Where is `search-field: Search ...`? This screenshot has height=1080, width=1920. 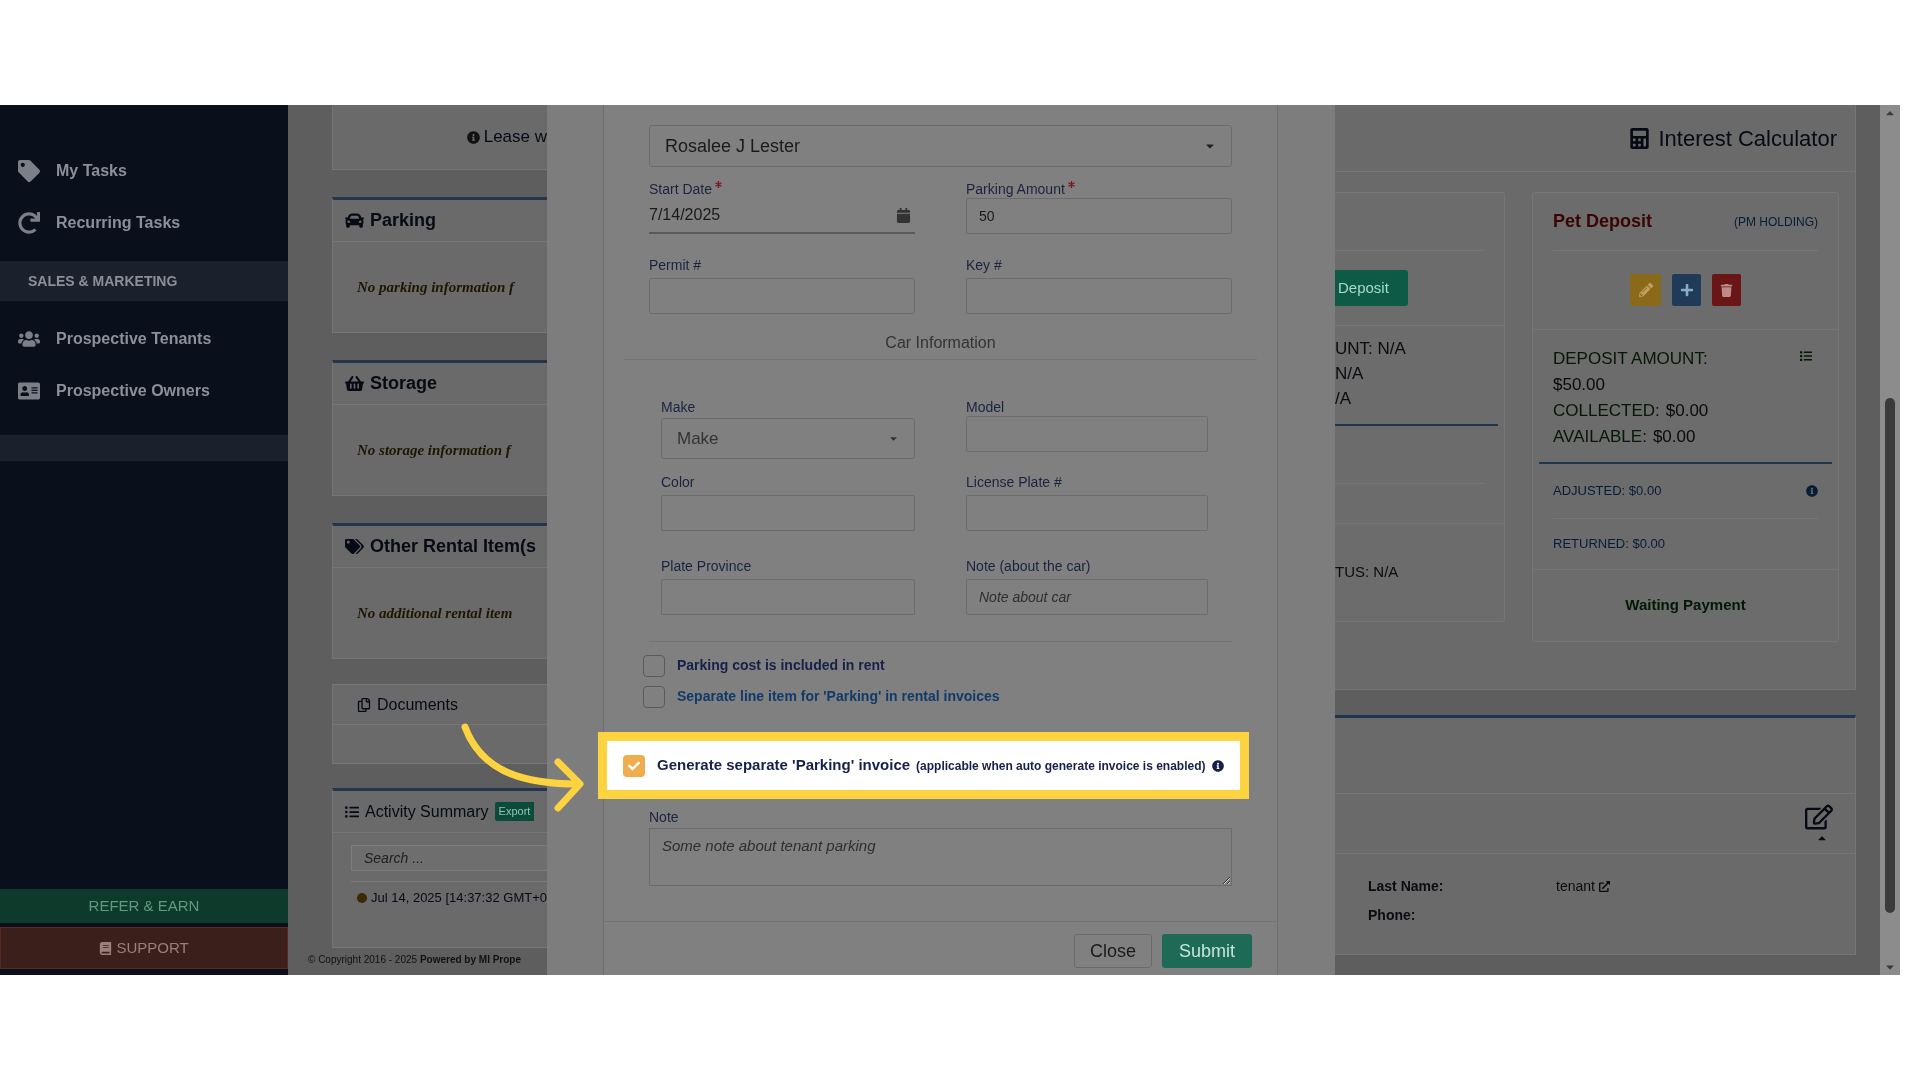
search-field: Search ... is located at coordinates (449, 858).